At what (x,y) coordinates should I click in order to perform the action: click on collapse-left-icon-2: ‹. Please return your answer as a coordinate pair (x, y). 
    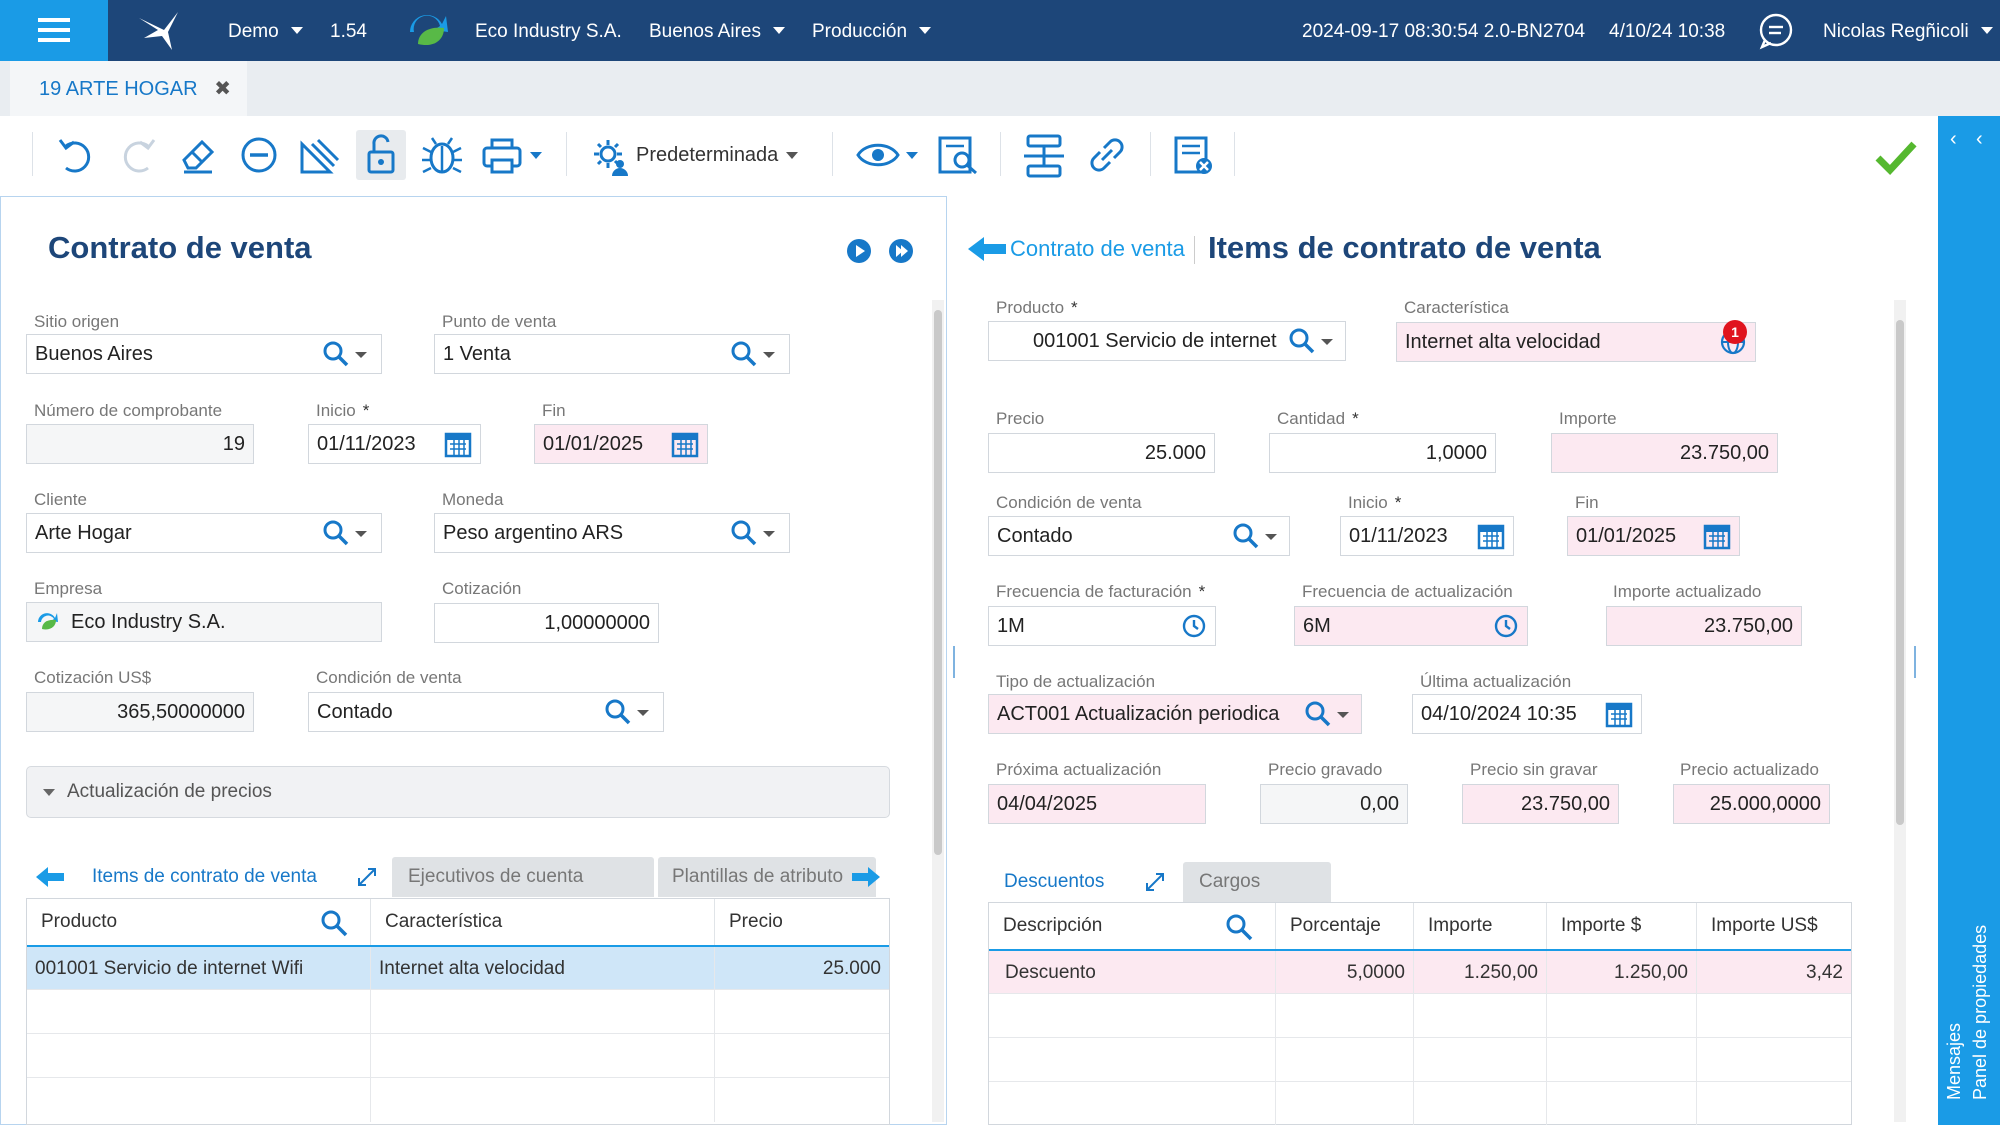
    Looking at the image, I should click on (1979, 139).